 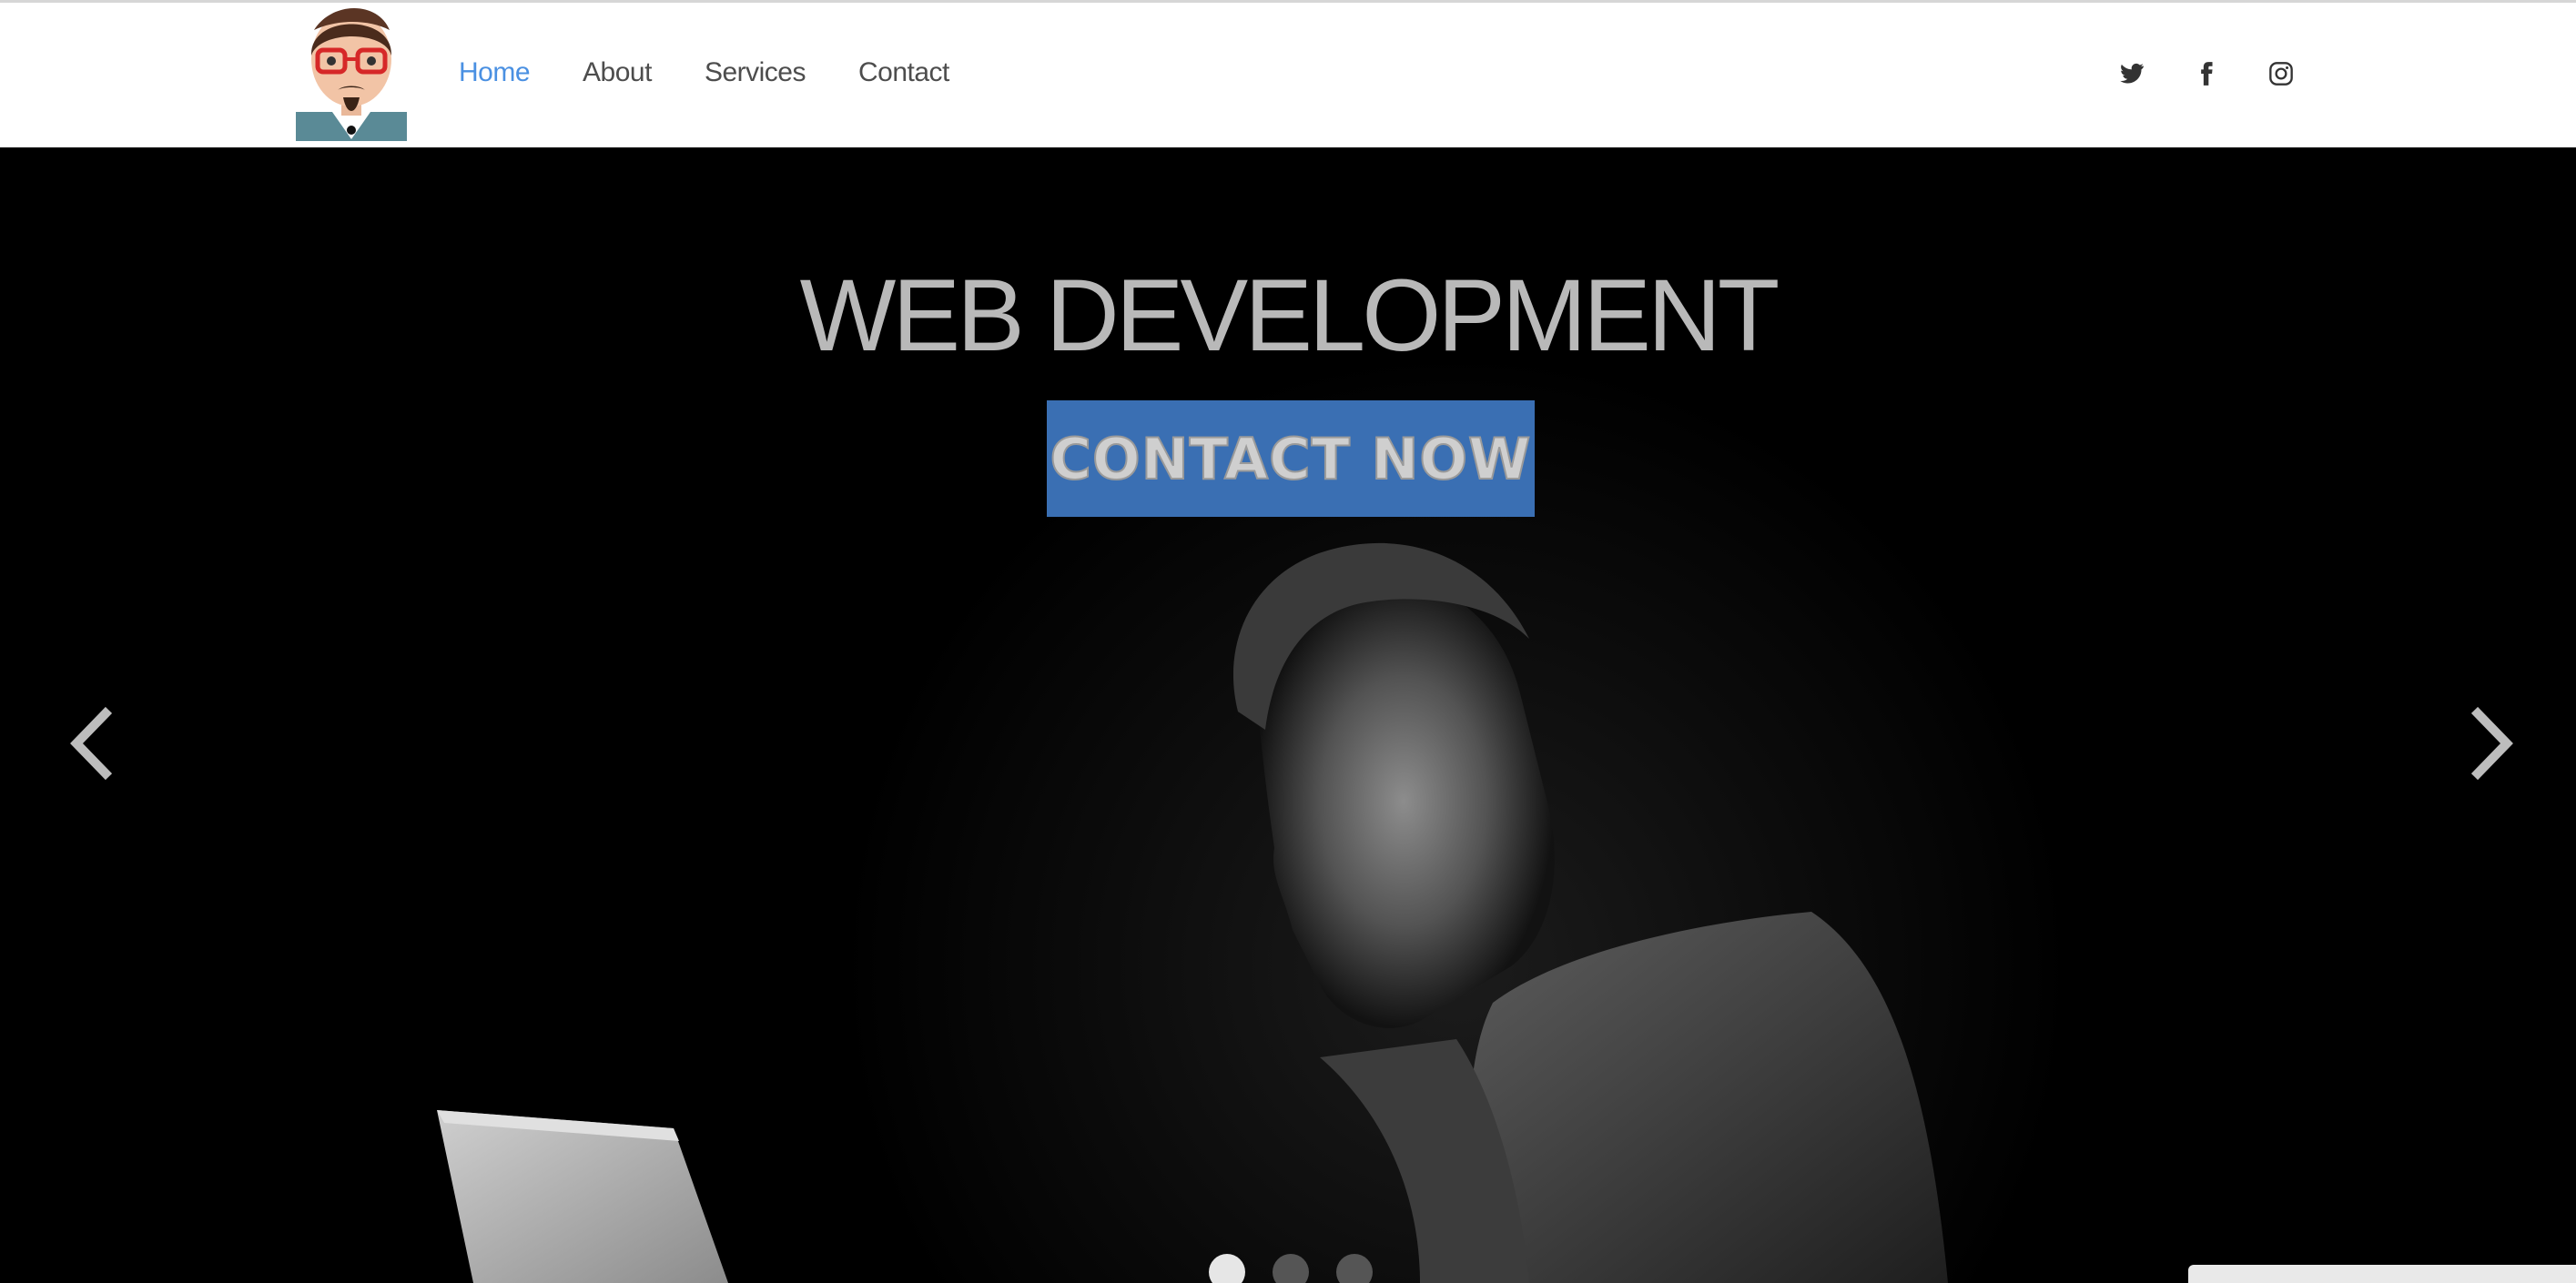 What do you see at coordinates (2281, 73) in the screenshot?
I see `instagram-icon` at bounding box center [2281, 73].